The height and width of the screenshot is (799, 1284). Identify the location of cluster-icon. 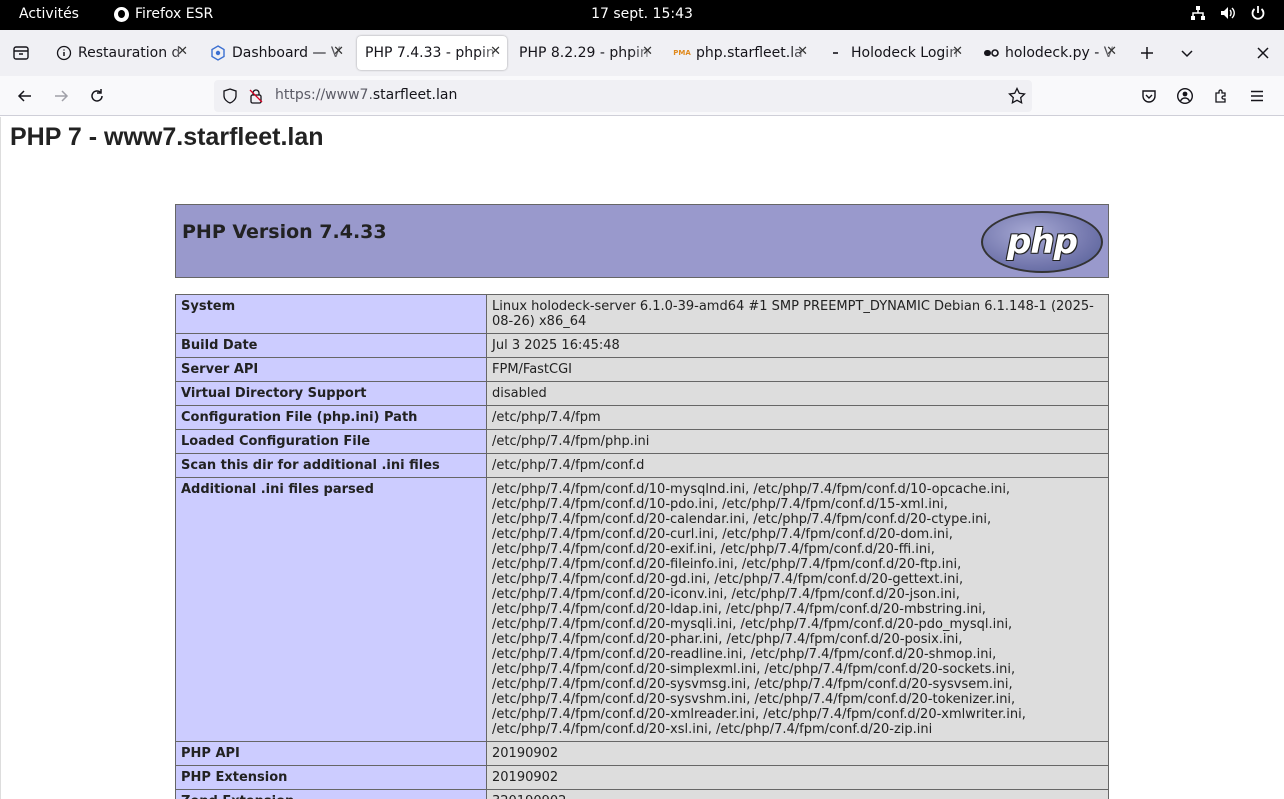
(218, 53).